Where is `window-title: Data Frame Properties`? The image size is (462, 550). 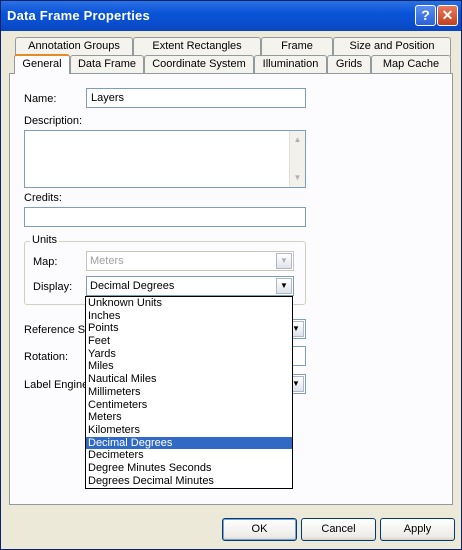 window-title: Data Frame Properties is located at coordinates (78, 15).